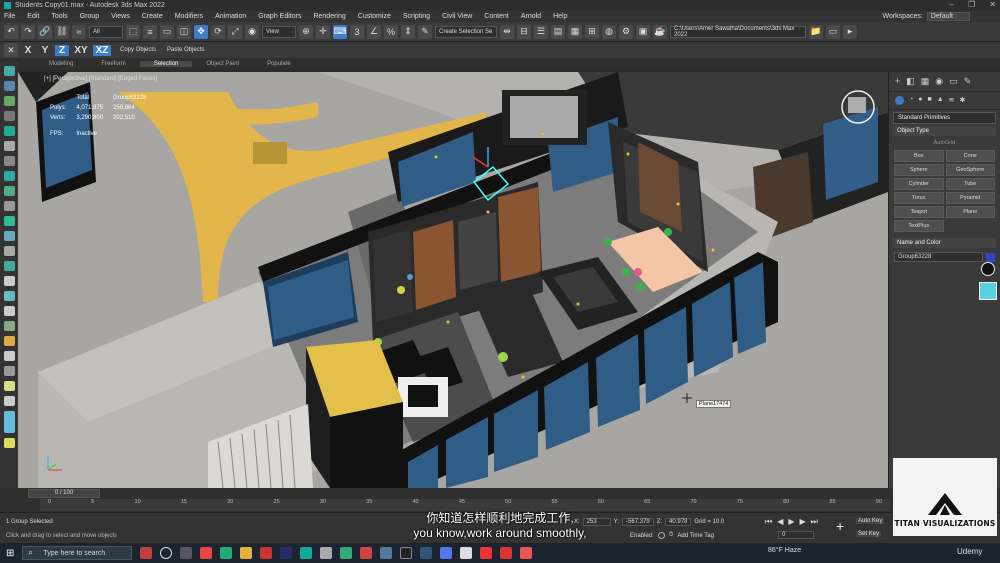 The width and height of the screenshot is (1000, 563). What do you see at coordinates (185, 50) in the screenshot?
I see `paste-objects-button: Paste Objects` at bounding box center [185, 50].